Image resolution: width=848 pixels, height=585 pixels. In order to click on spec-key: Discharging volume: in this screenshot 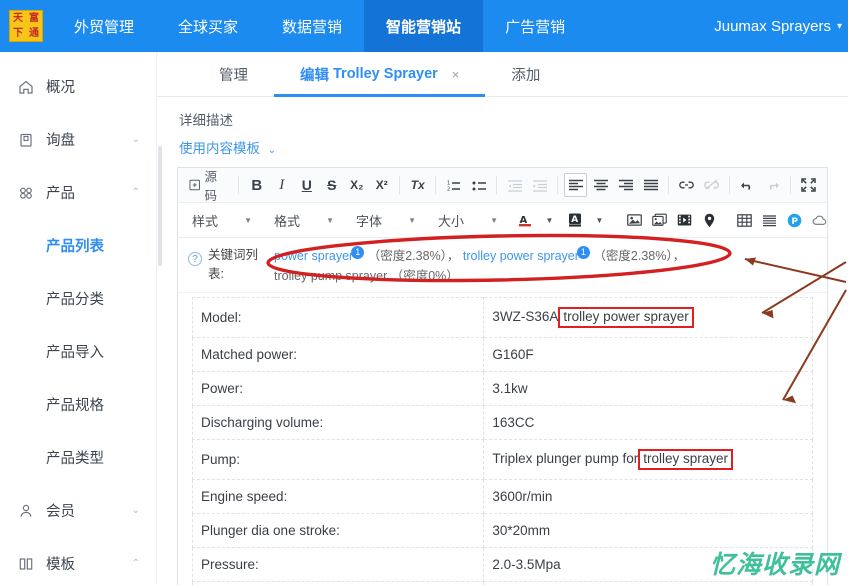, I will do `click(338, 422)`.